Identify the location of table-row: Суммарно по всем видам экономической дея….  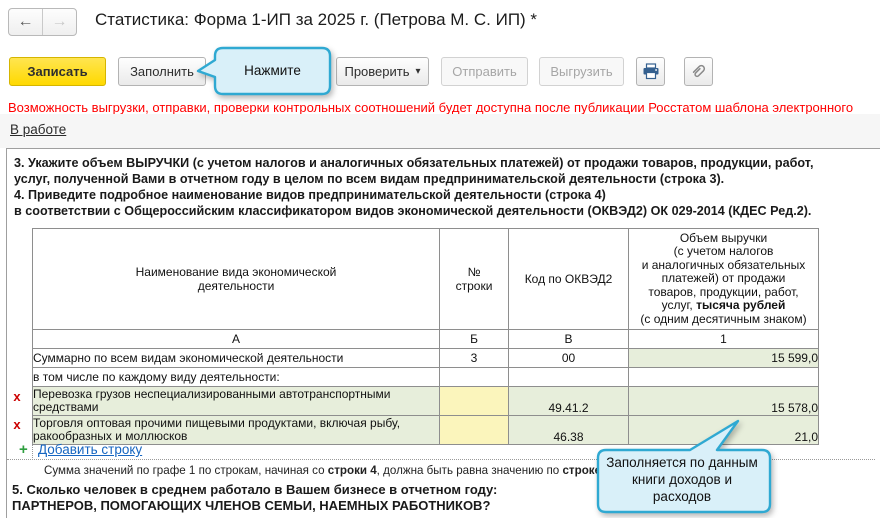
(425, 358).